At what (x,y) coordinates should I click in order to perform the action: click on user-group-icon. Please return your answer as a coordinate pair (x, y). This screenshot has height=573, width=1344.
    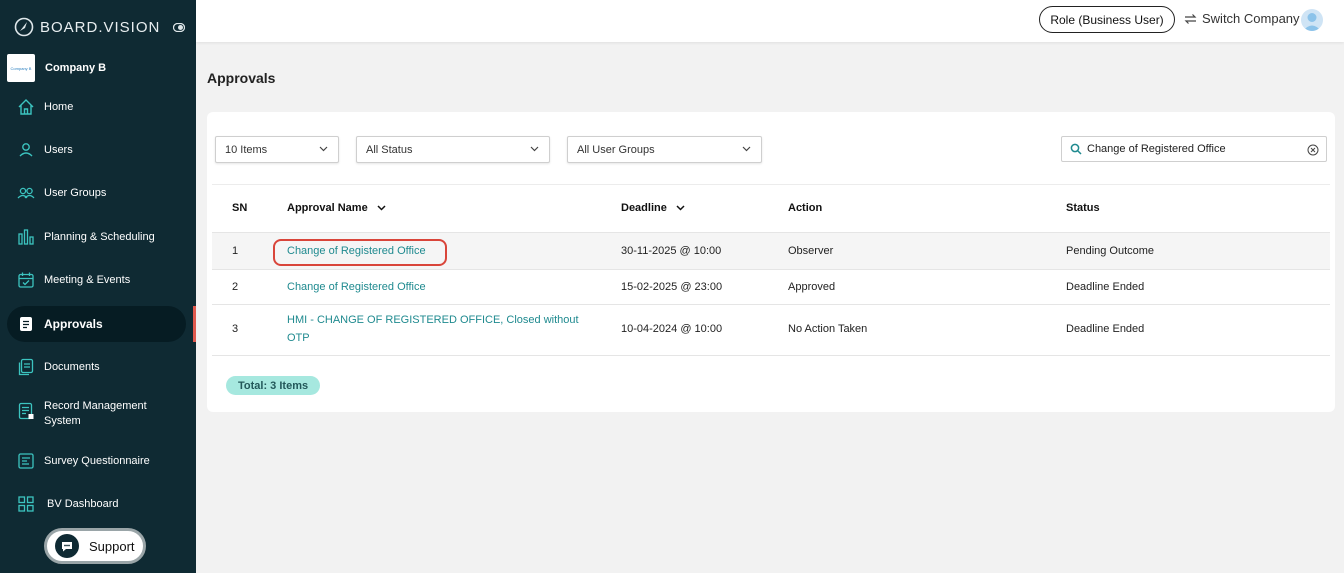
    Looking at the image, I should click on (26, 193).